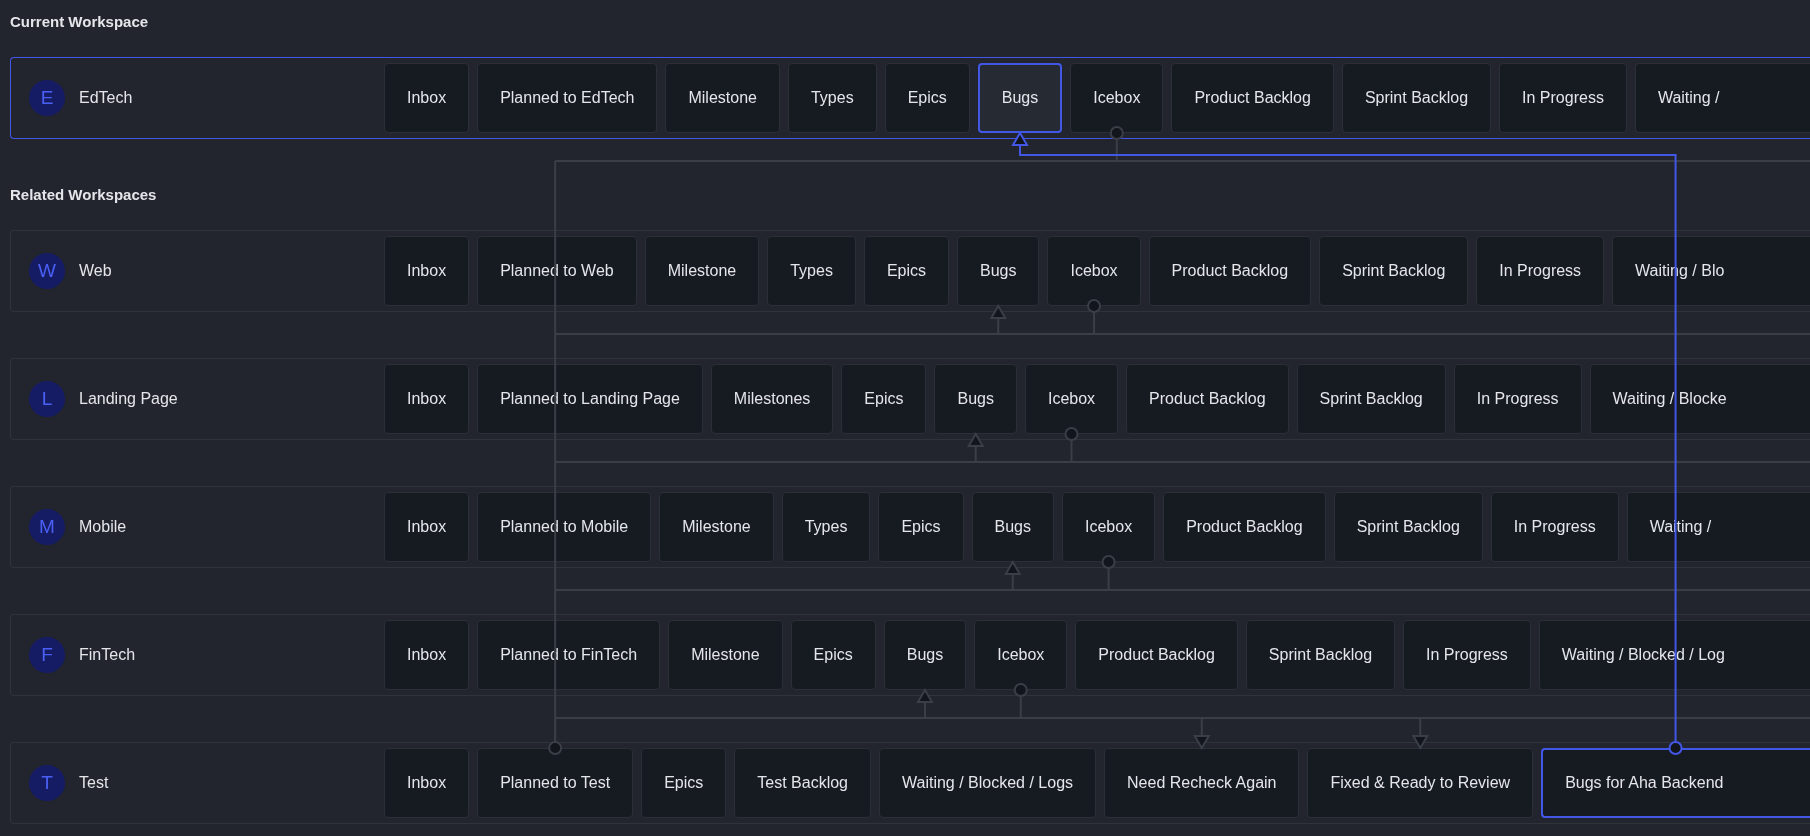  Describe the element at coordinates (47, 527) in the screenshot. I see `workspace-avatar: M` at that location.